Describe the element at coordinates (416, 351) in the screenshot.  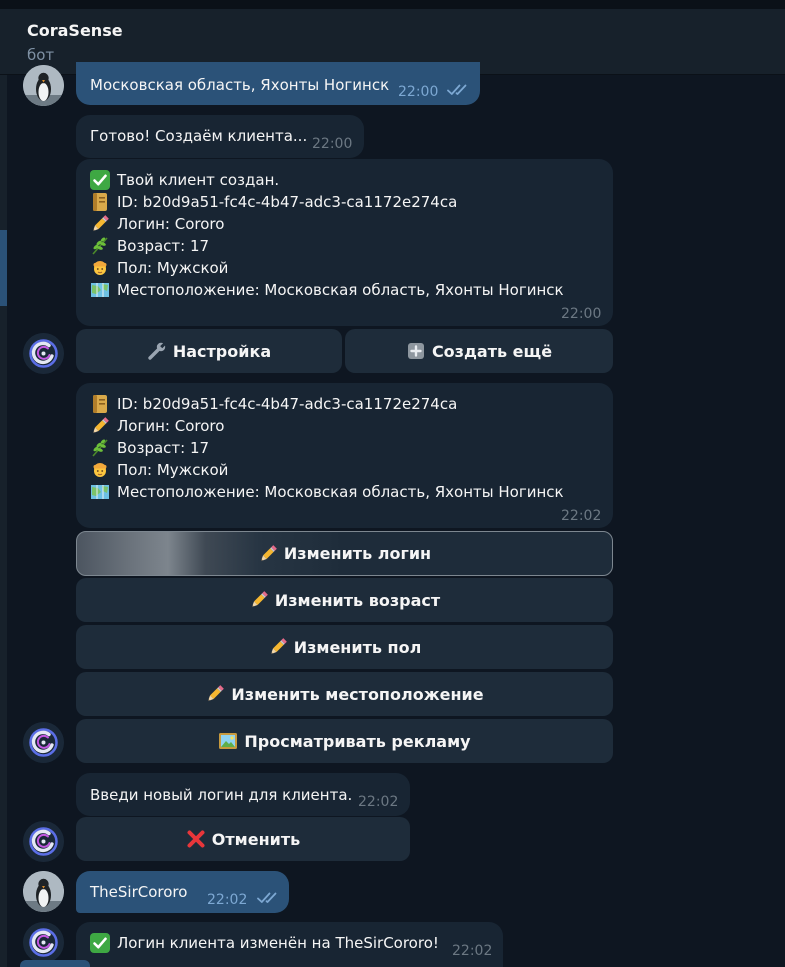
I see `plus-icon` at that location.